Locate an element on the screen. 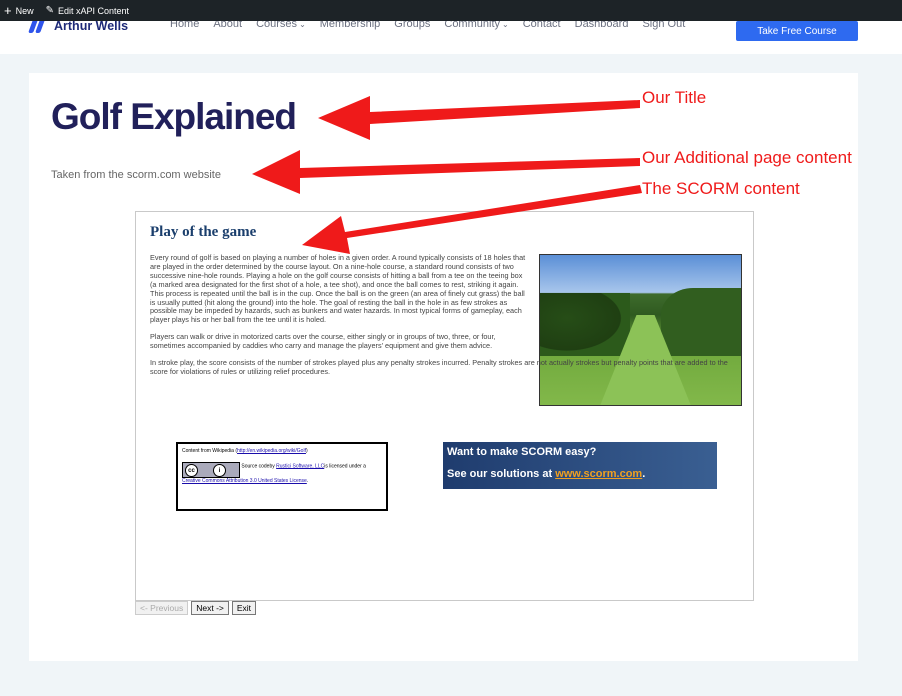 Image resolution: width=902 pixels, height=696 pixels. rustici-link: Rustici Software, LLC is located at coordinates (300, 466).